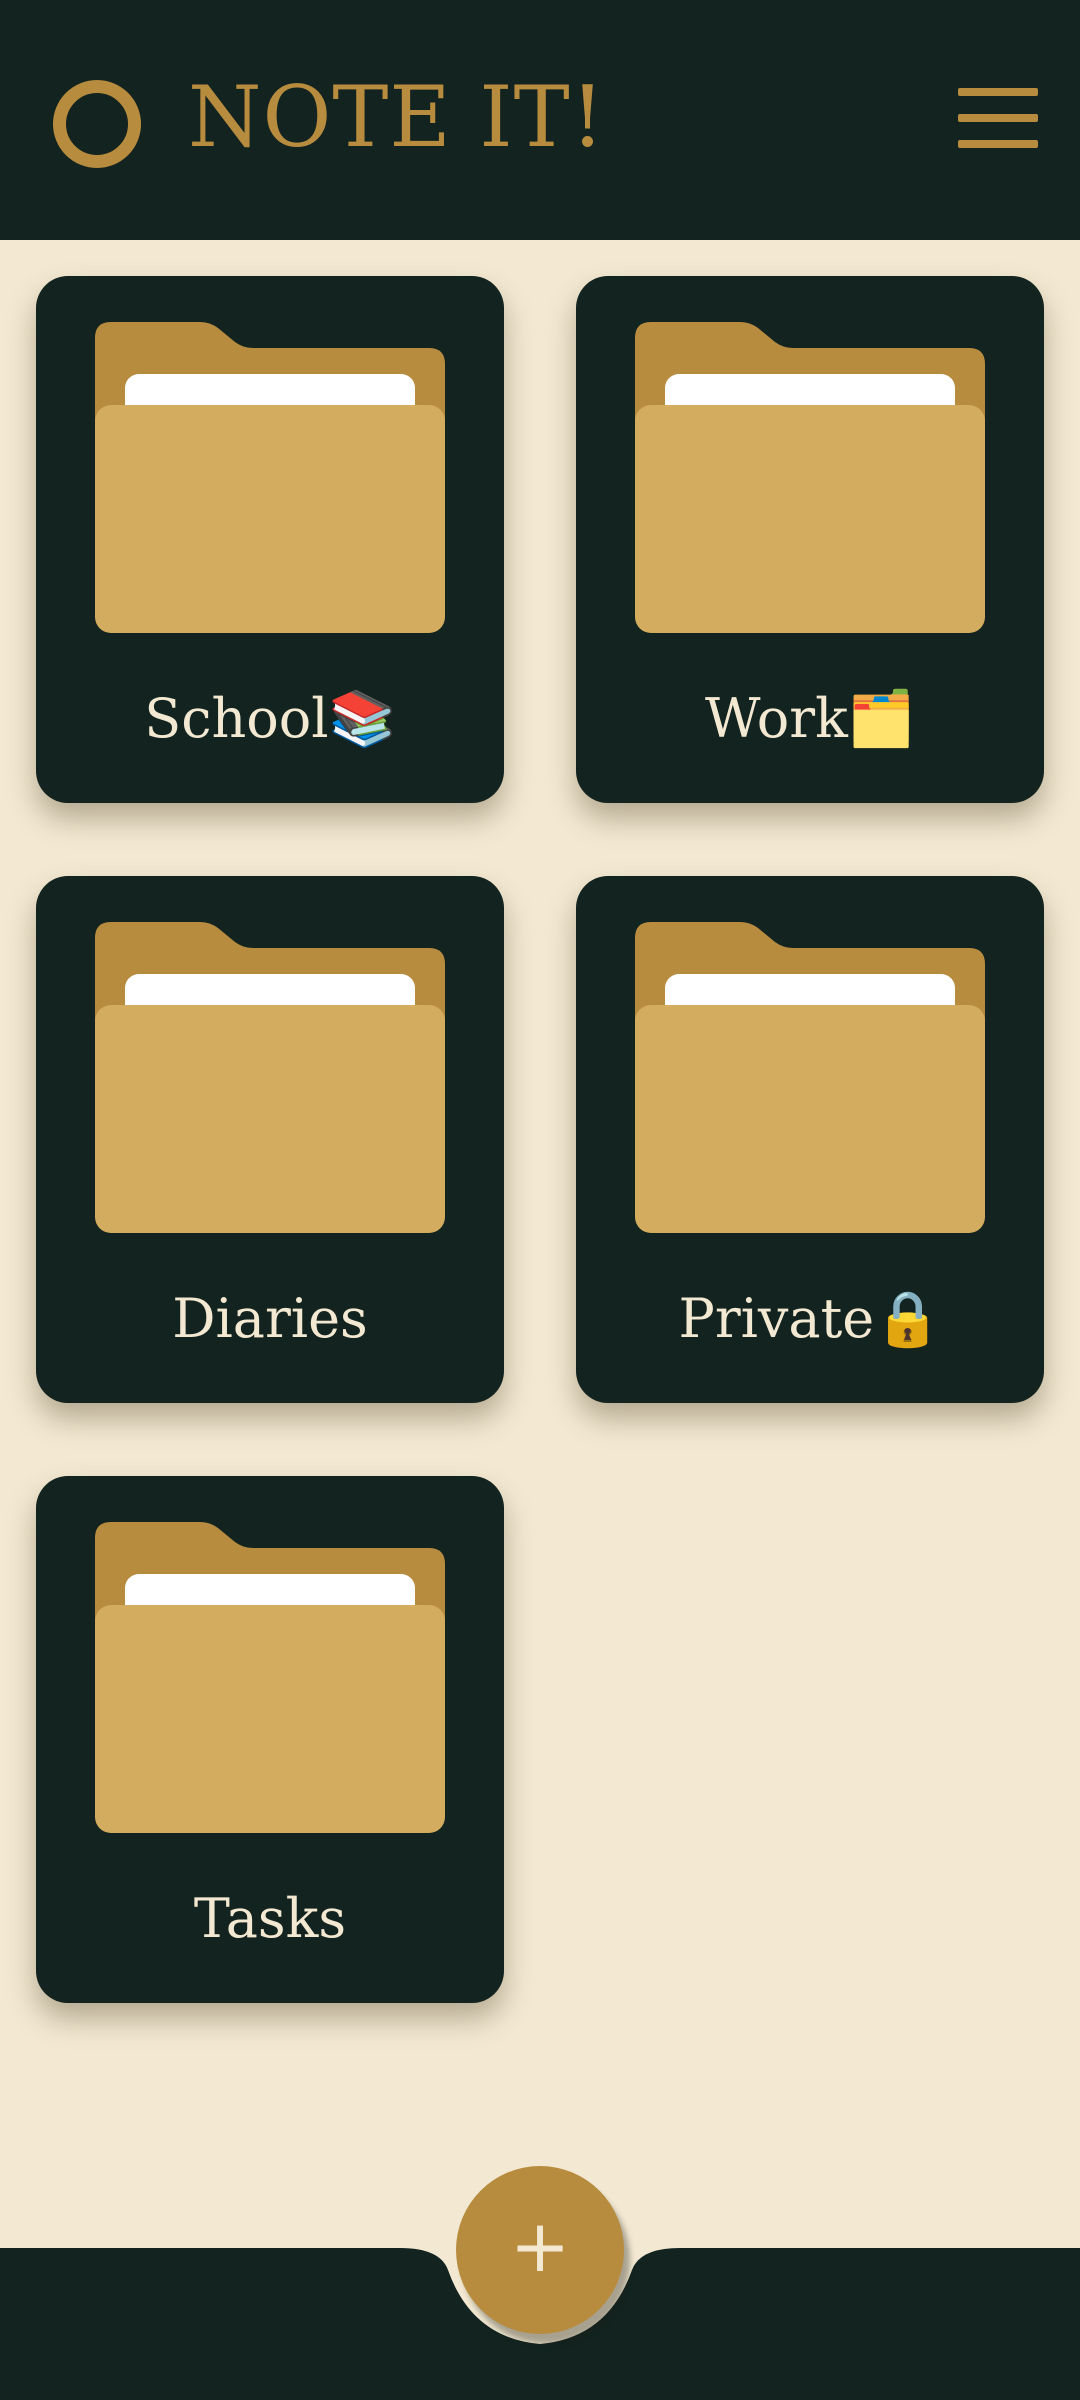  I want to click on plus-icon: +, so click(540, 2246).